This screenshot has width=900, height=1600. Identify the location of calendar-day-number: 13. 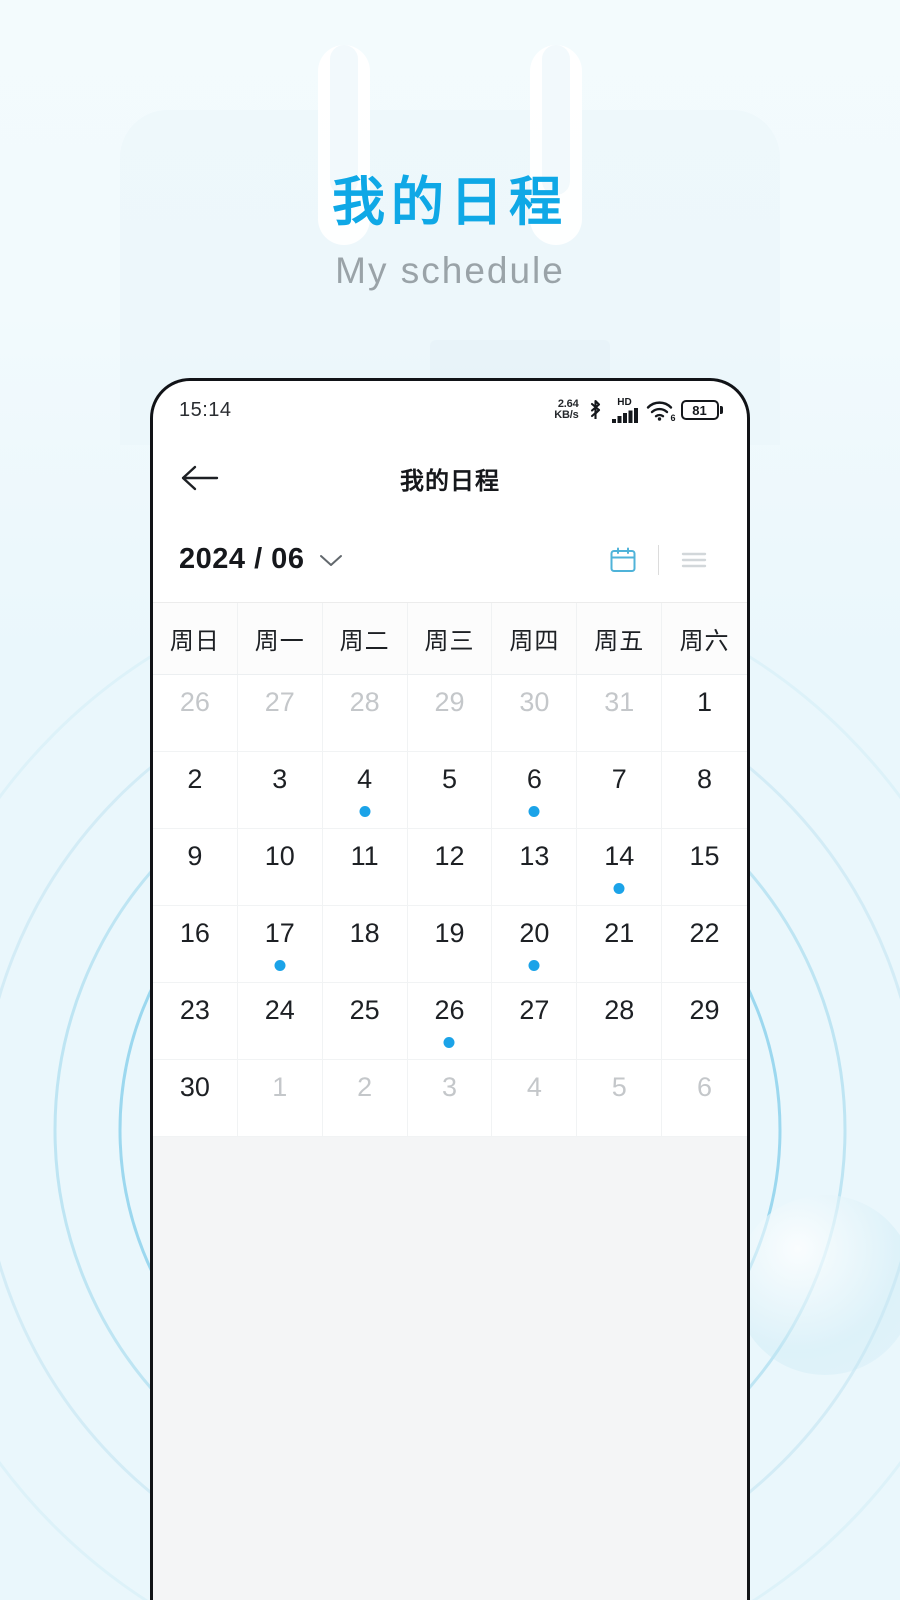
(534, 856).